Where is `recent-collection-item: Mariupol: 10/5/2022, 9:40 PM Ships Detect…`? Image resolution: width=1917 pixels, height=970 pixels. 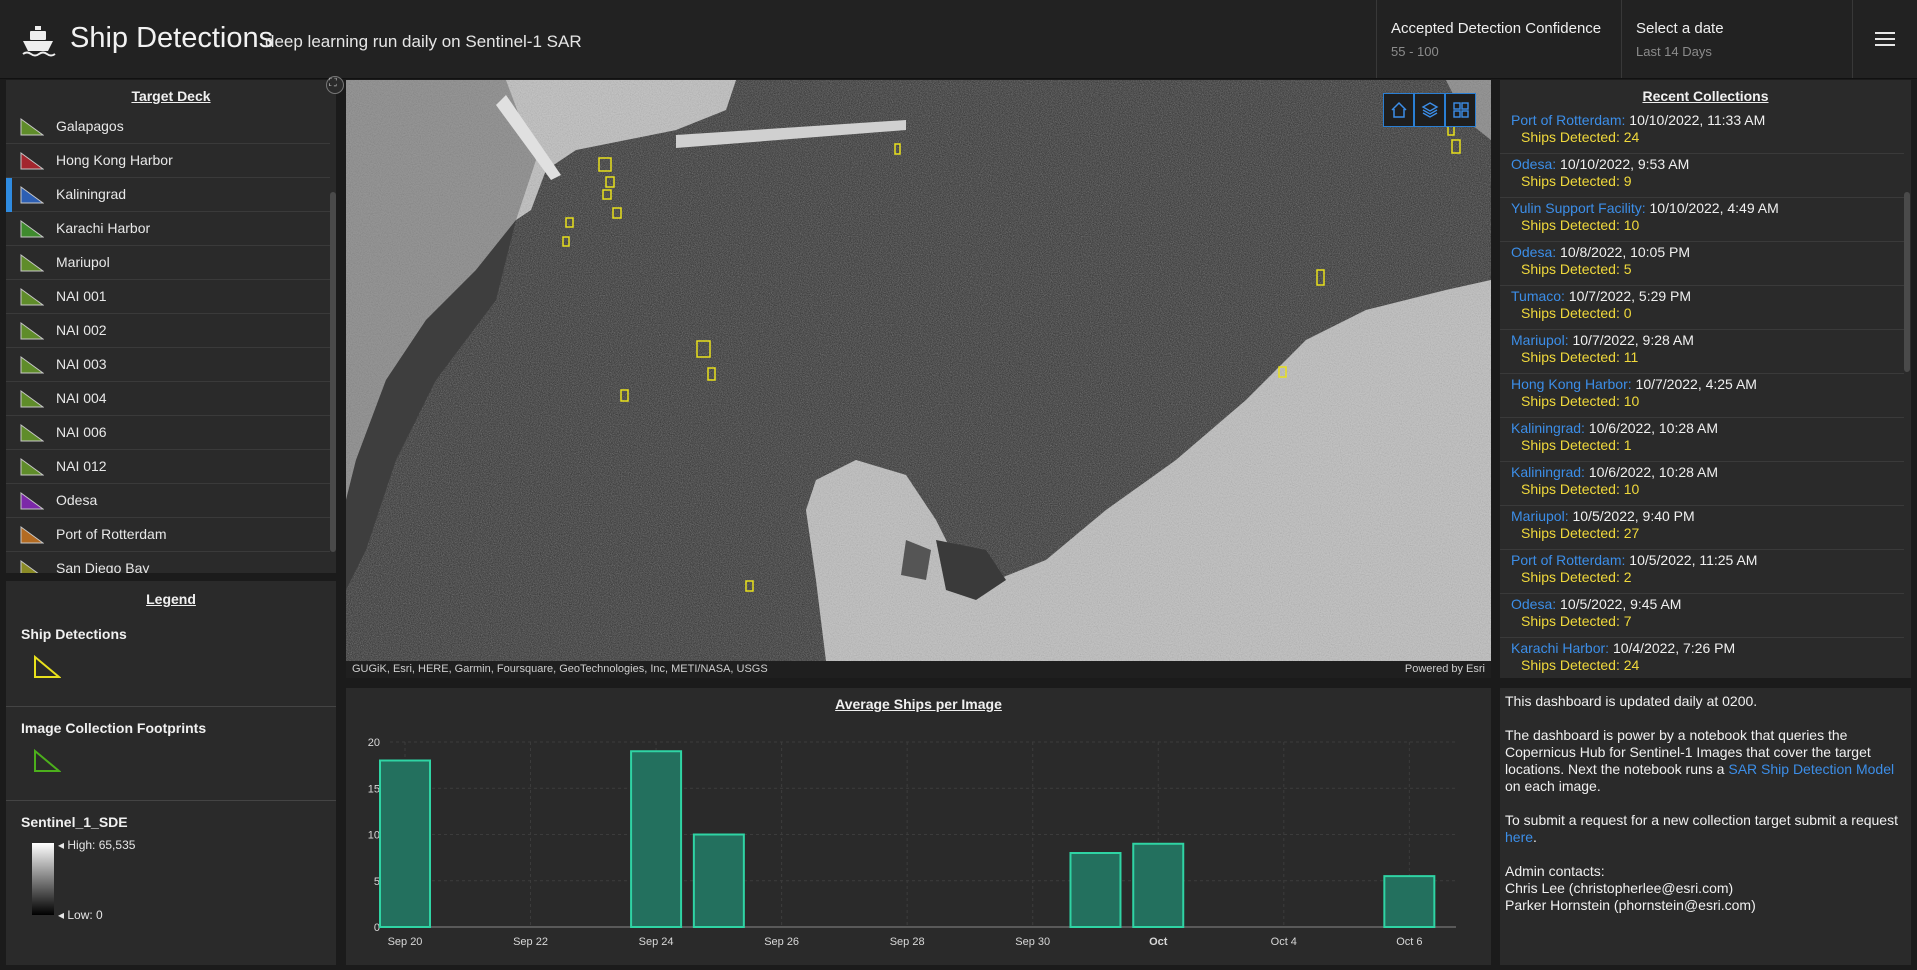
recent-collection-item: Mariupol: 10/5/2022, 9:40 PM Ships Detect… is located at coordinates (1702, 528).